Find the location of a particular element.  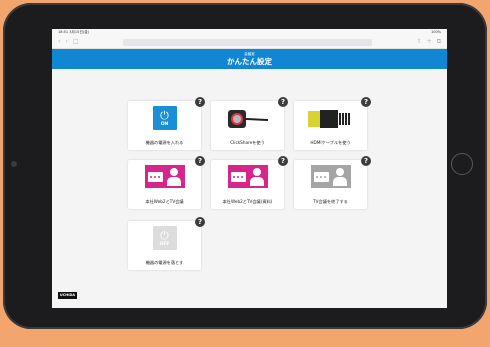

card-label: 本社Web2とTV会議 is located at coordinates (164, 201).